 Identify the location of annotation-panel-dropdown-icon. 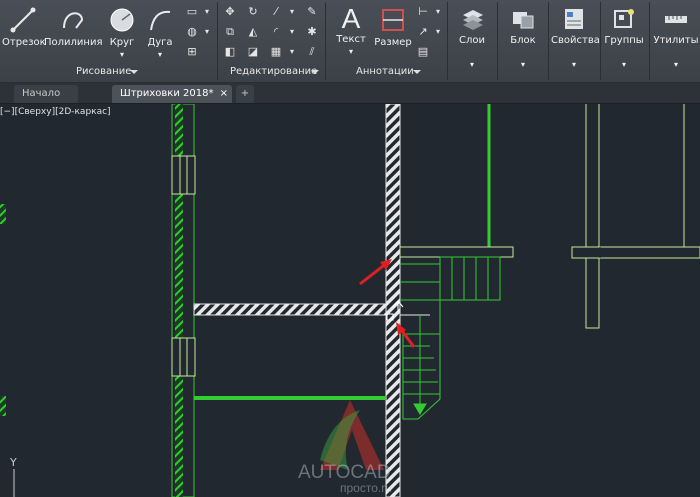
(417, 72).